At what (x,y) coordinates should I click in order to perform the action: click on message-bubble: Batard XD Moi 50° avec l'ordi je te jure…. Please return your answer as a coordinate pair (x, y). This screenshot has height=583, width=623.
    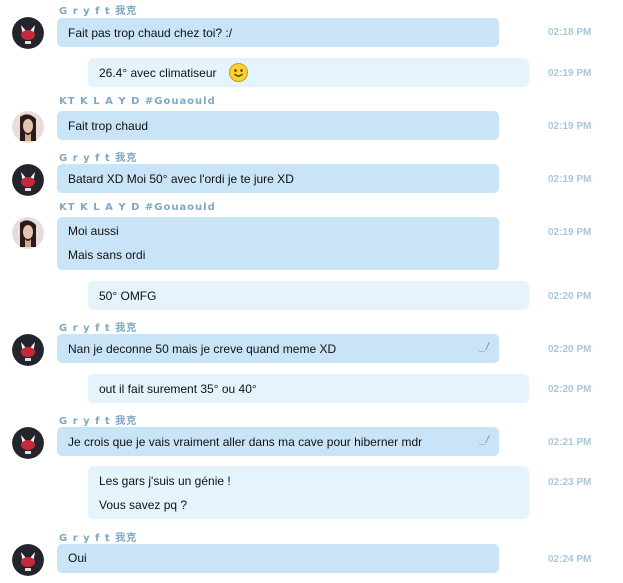
    Looking at the image, I should click on (278, 178).